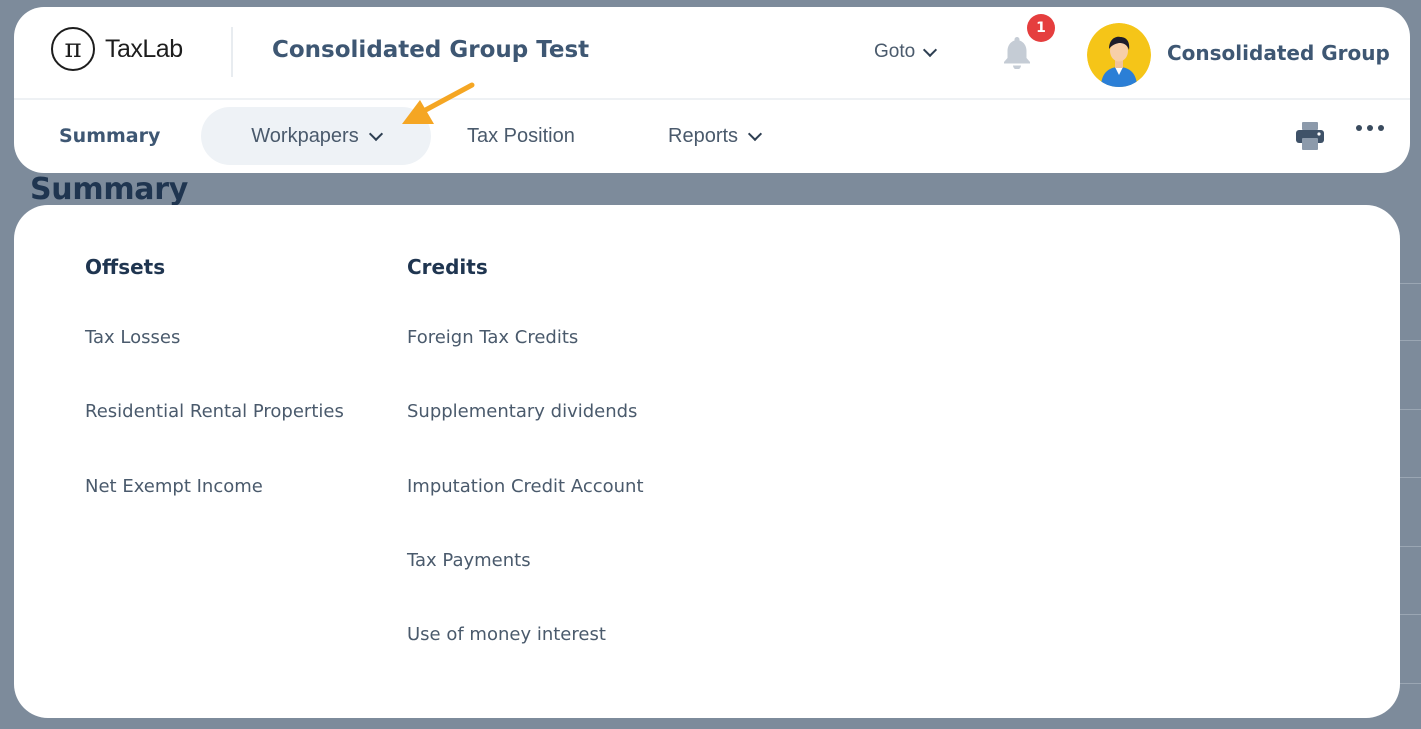 This screenshot has width=1421, height=729. I want to click on user-avatar, so click(1119, 55).